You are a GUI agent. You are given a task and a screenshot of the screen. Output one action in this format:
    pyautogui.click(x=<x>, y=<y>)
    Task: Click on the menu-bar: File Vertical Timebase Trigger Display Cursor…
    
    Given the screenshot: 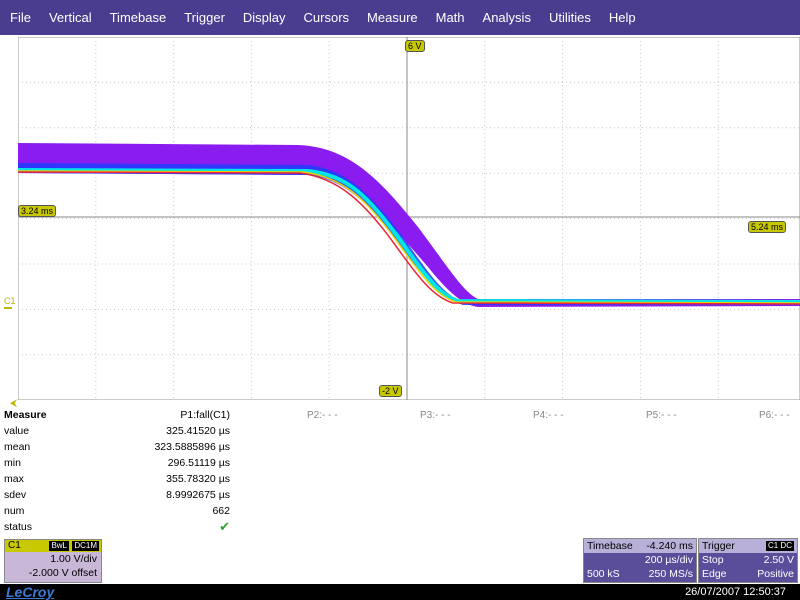 What is the action you would take?
    pyautogui.click(x=400, y=17)
    